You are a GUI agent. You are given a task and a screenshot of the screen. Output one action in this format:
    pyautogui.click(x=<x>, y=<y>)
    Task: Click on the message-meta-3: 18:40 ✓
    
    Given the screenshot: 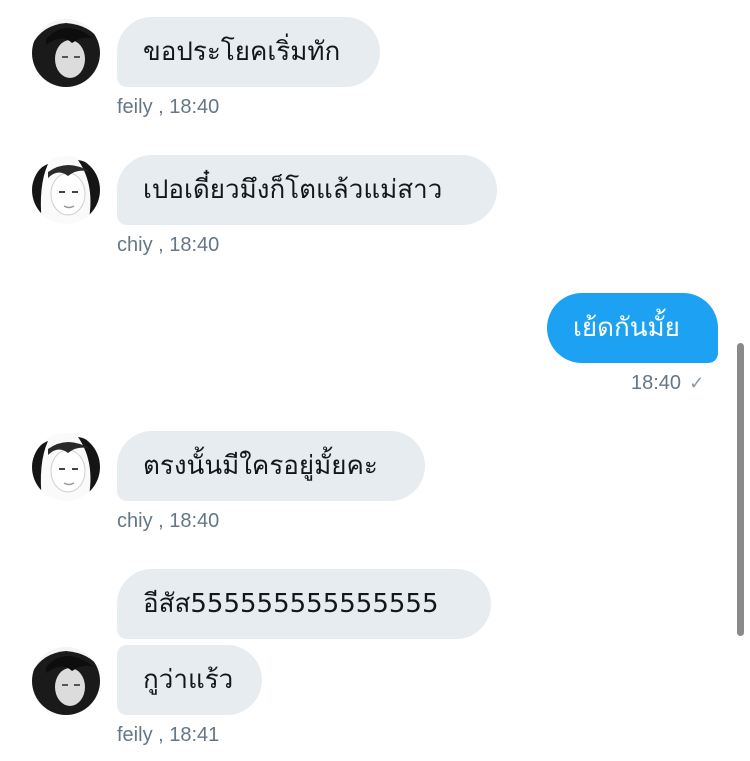 What is the action you would take?
    pyautogui.click(x=667, y=383)
    